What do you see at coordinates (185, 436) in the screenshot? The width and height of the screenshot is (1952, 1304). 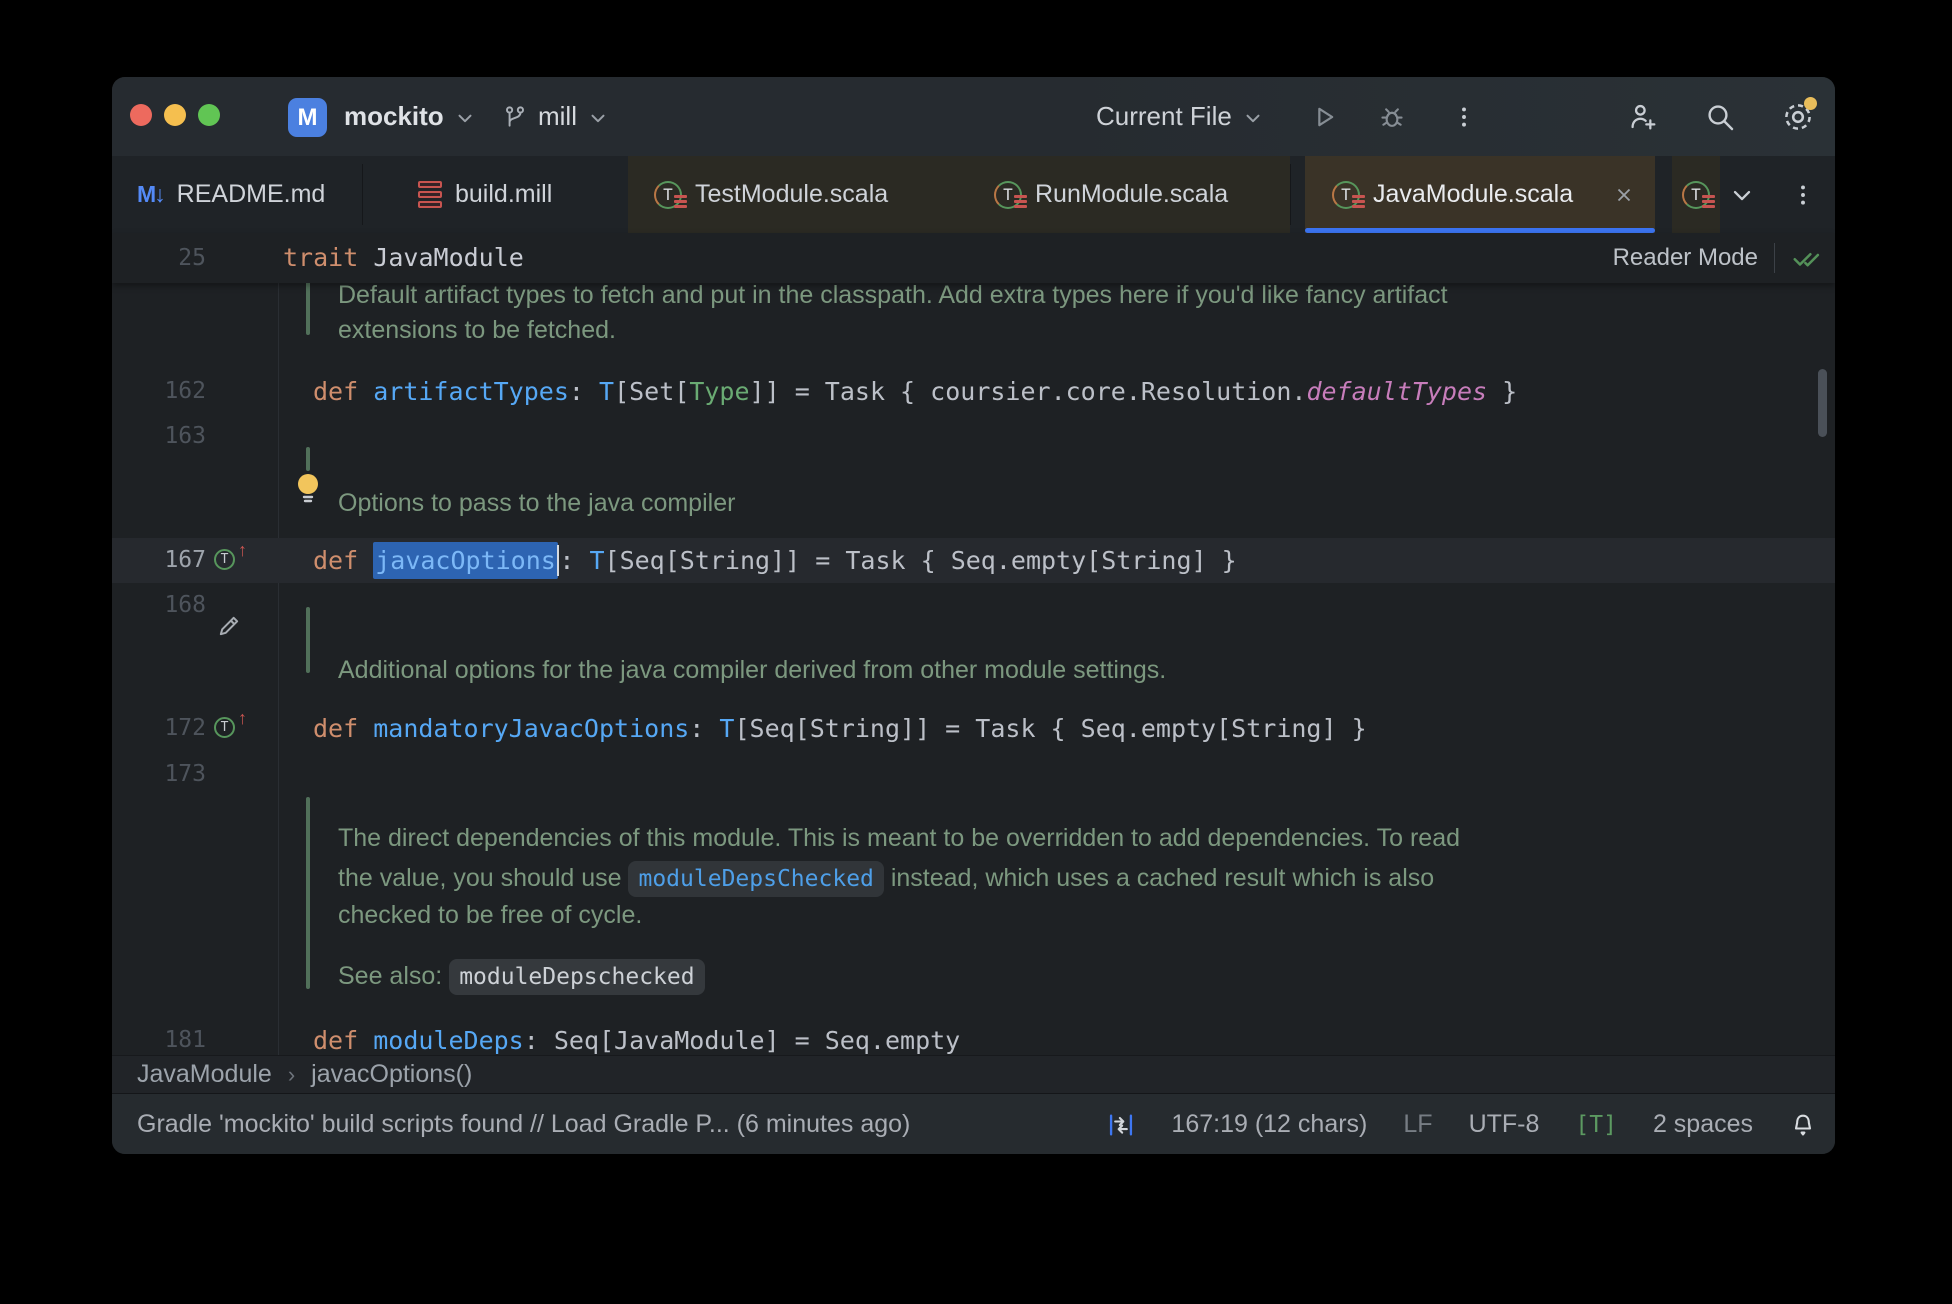 I see `line-number: 163` at bounding box center [185, 436].